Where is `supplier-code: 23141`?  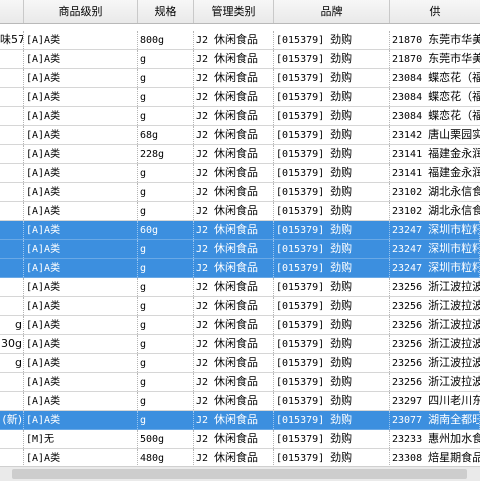 supplier-code: 23141 is located at coordinates (407, 154).